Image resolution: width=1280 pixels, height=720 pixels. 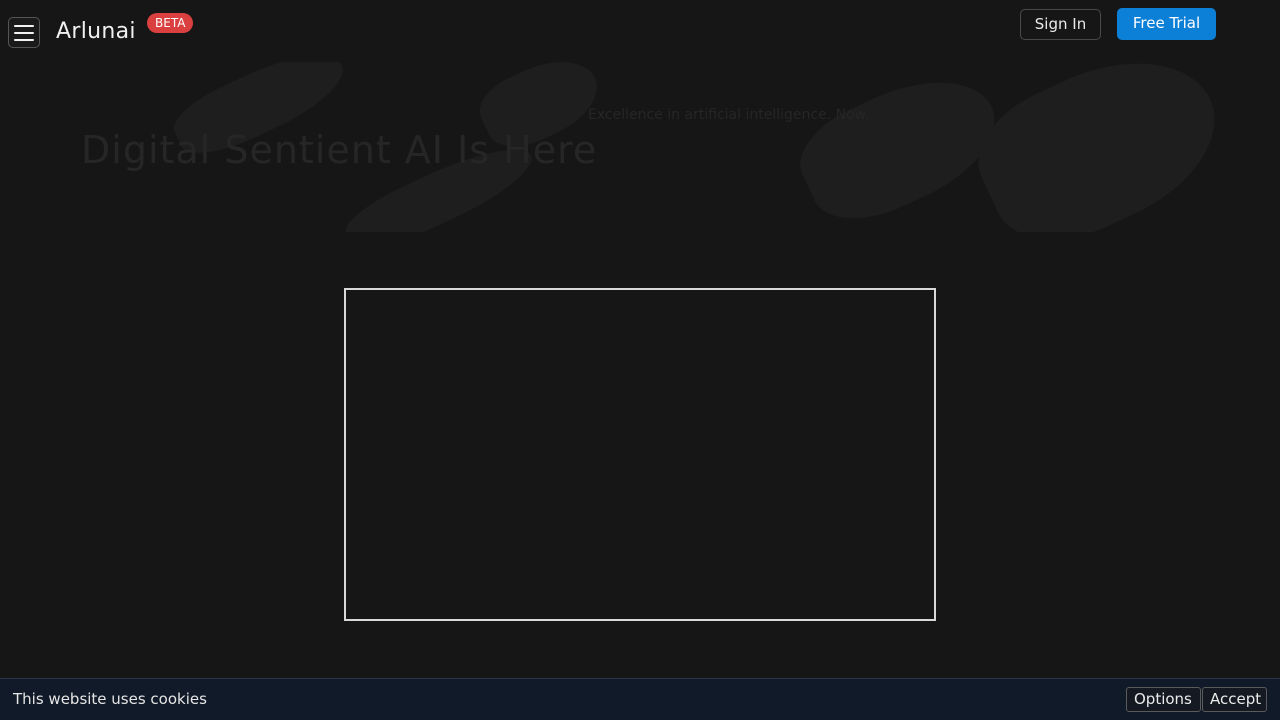 I want to click on beta-badge: BETA, so click(x=170, y=23).